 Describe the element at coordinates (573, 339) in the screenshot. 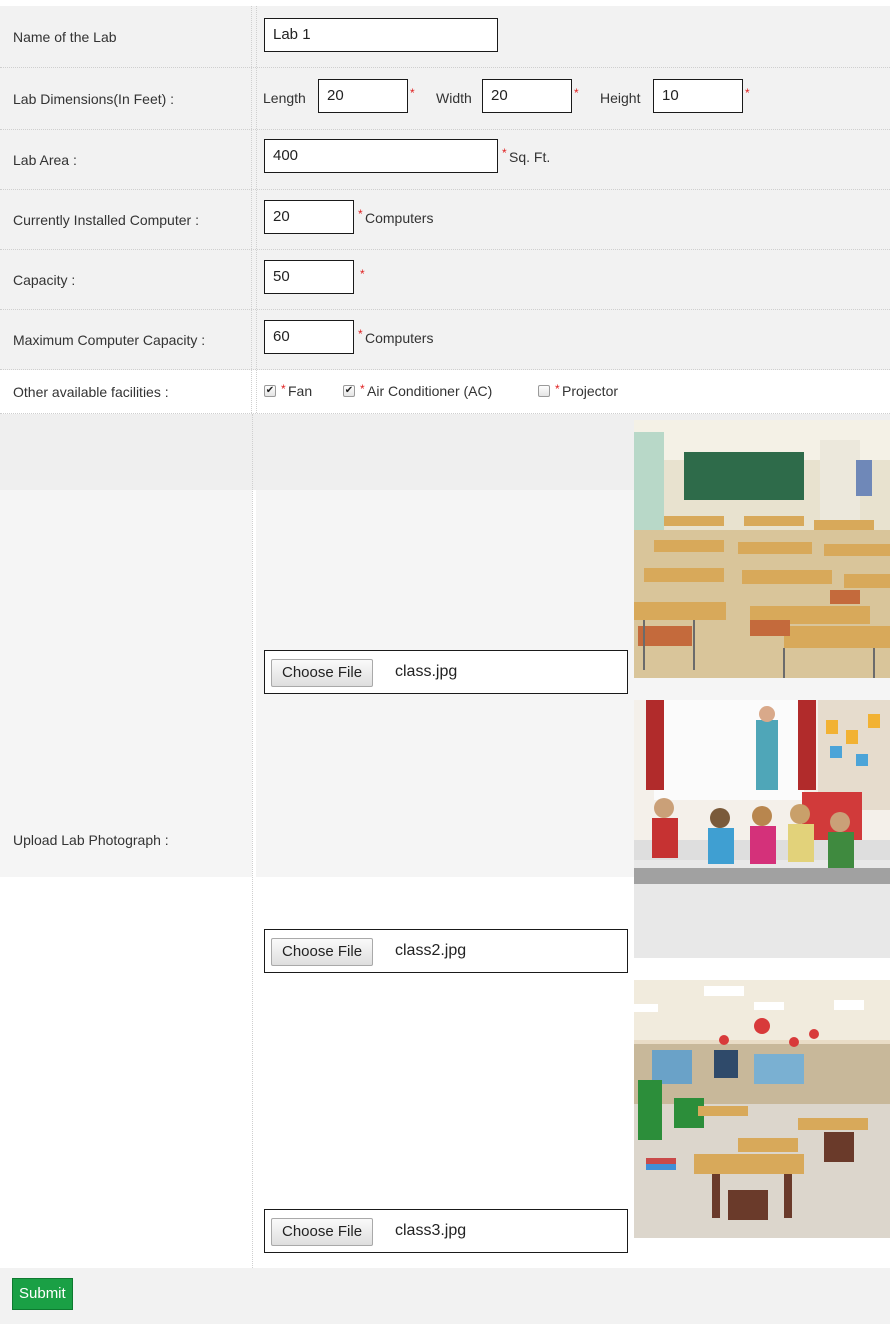

I see `max-capacity-field-cell: 60 * Computers` at that location.